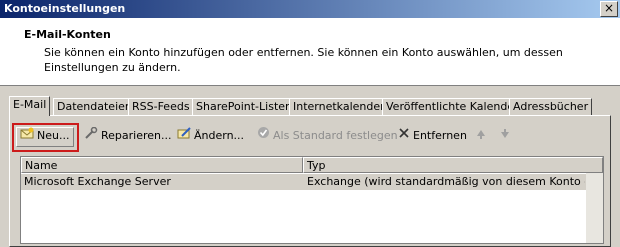 This screenshot has width=620, height=247. I want to click on set-default-button: Als Standard festlegen, so click(327, 136).